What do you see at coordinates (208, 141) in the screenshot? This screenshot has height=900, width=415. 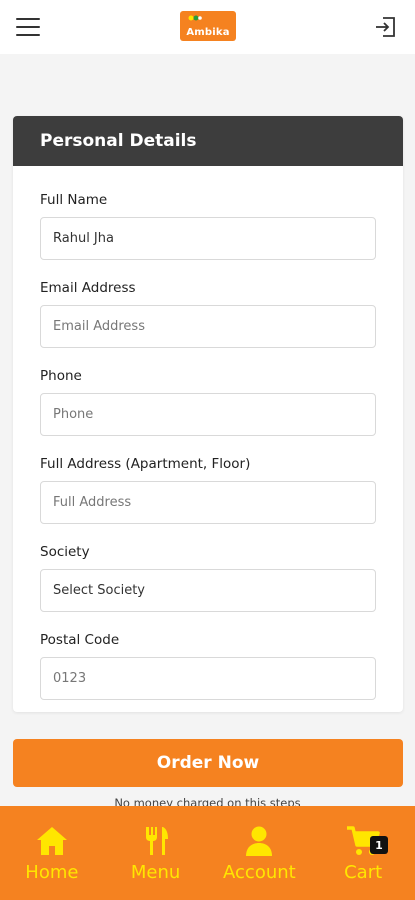 I see `card-header: Personal Details` at bounding box center [208, 141].